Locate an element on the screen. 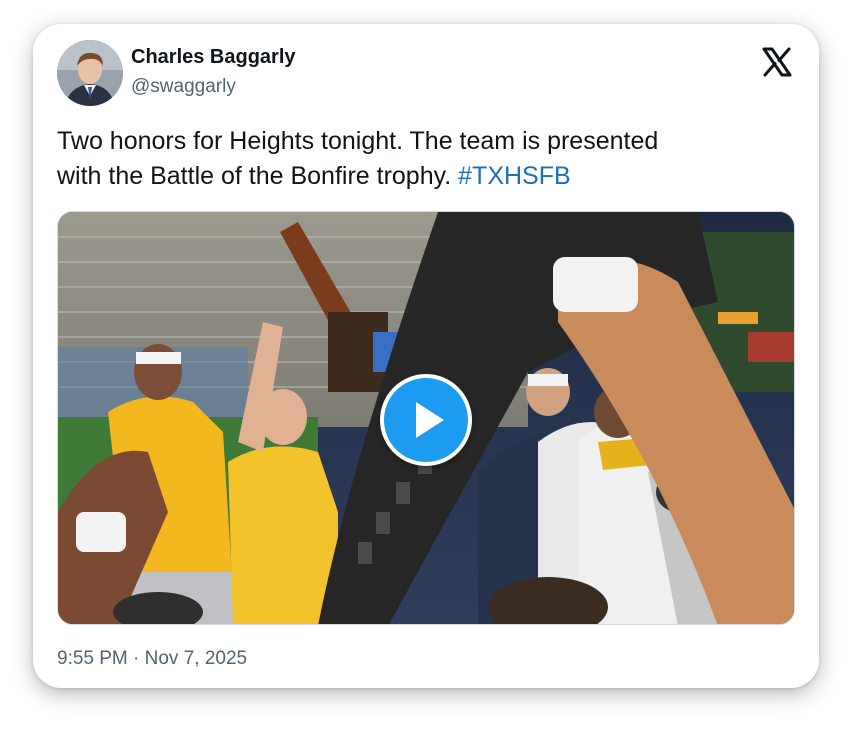 The width and height of the screenshot is (853, 732). display-name: Charles Baggarly is located at coordinates (213, 57).